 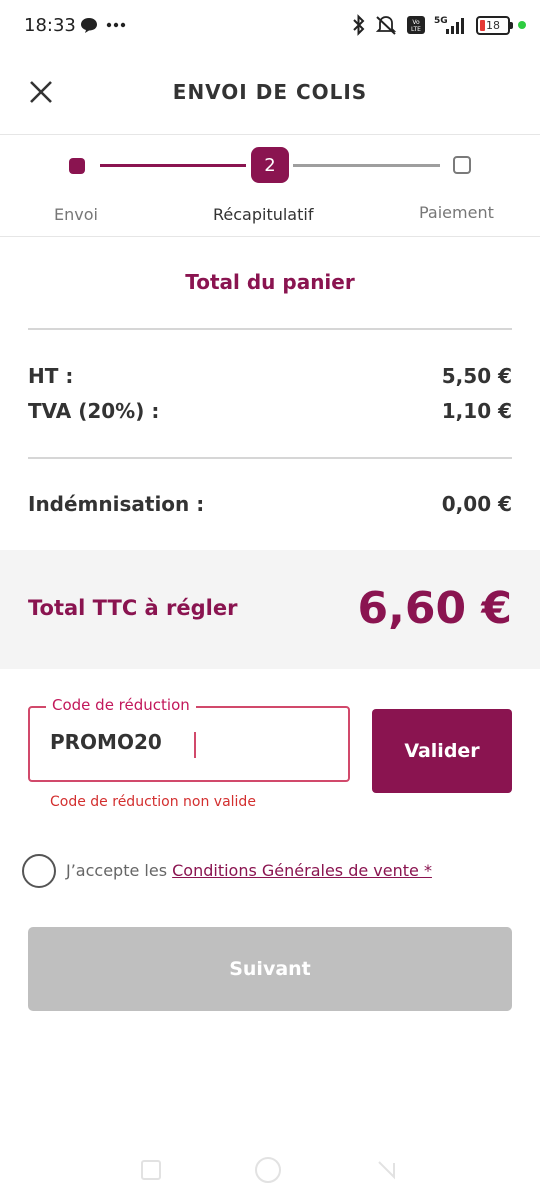 I want to click on promo-code-input, so click(x=190, y=742).